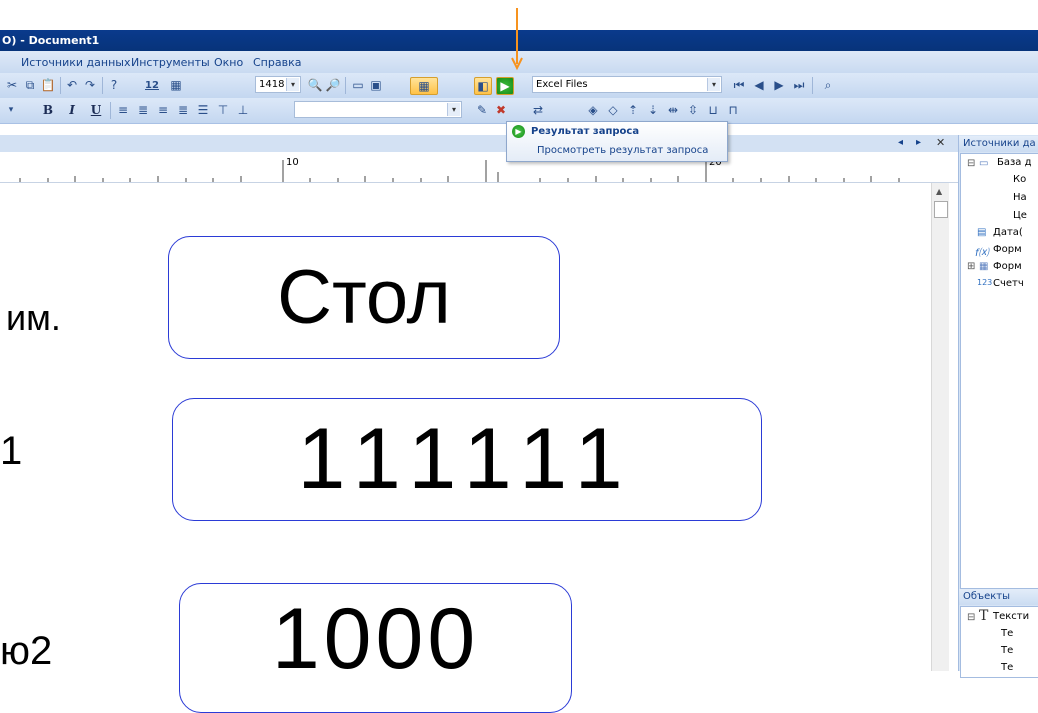  What do you see at coordinates (333, 85) in the screenshot?
I see `zoom-out-icon: 🔎` at bounding box center [333, 85].